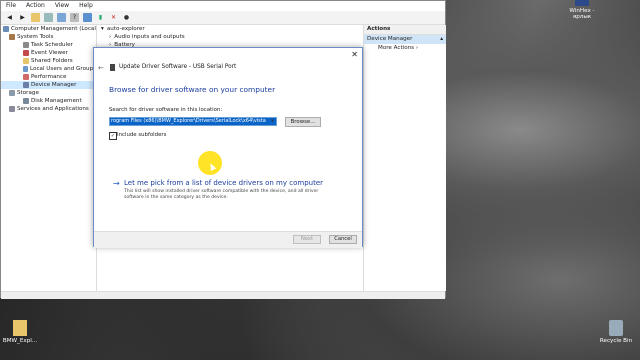  What do you see at coordinates (26, 77) in the screenshot?
I see `performance-icon` at bounding box center [26, 77].